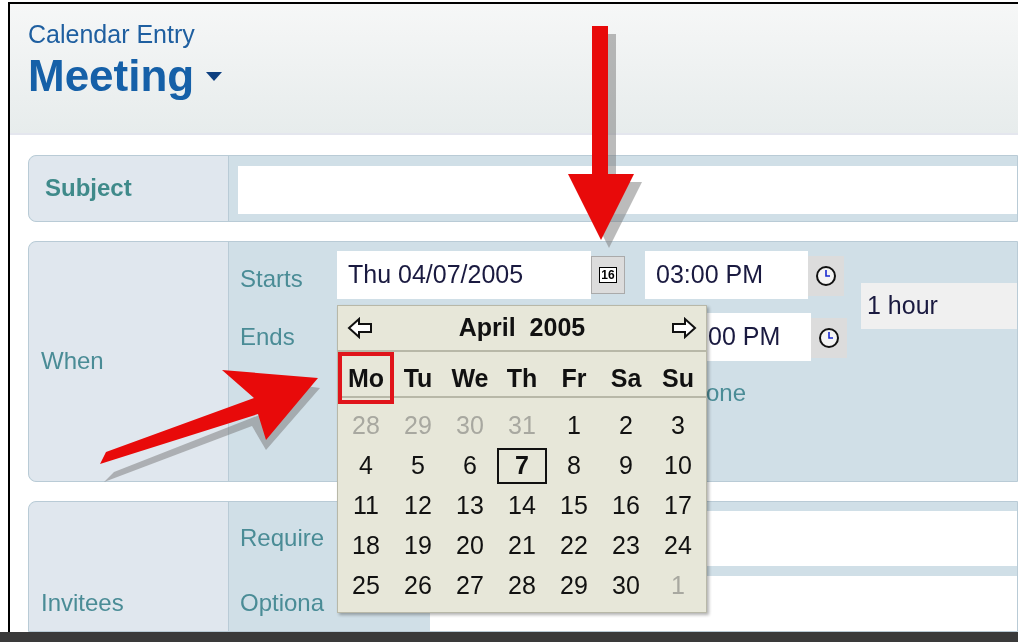  I want to click on weekday-header: We, so click(470, 378).